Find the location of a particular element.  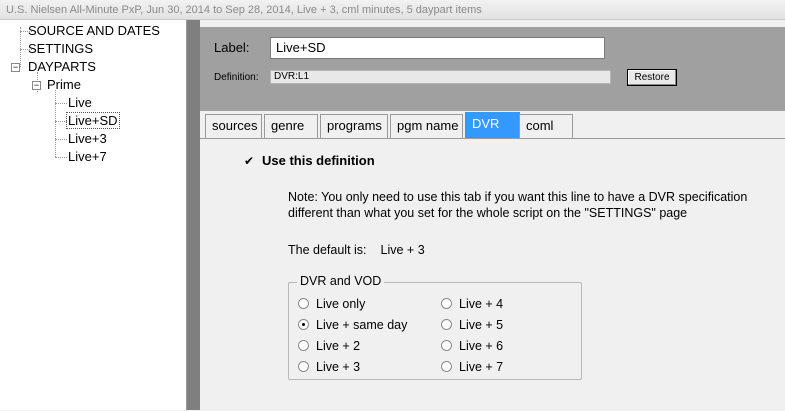

use-definition-checkbox: ✔ Use this definition is located at coordinates (309, 160).